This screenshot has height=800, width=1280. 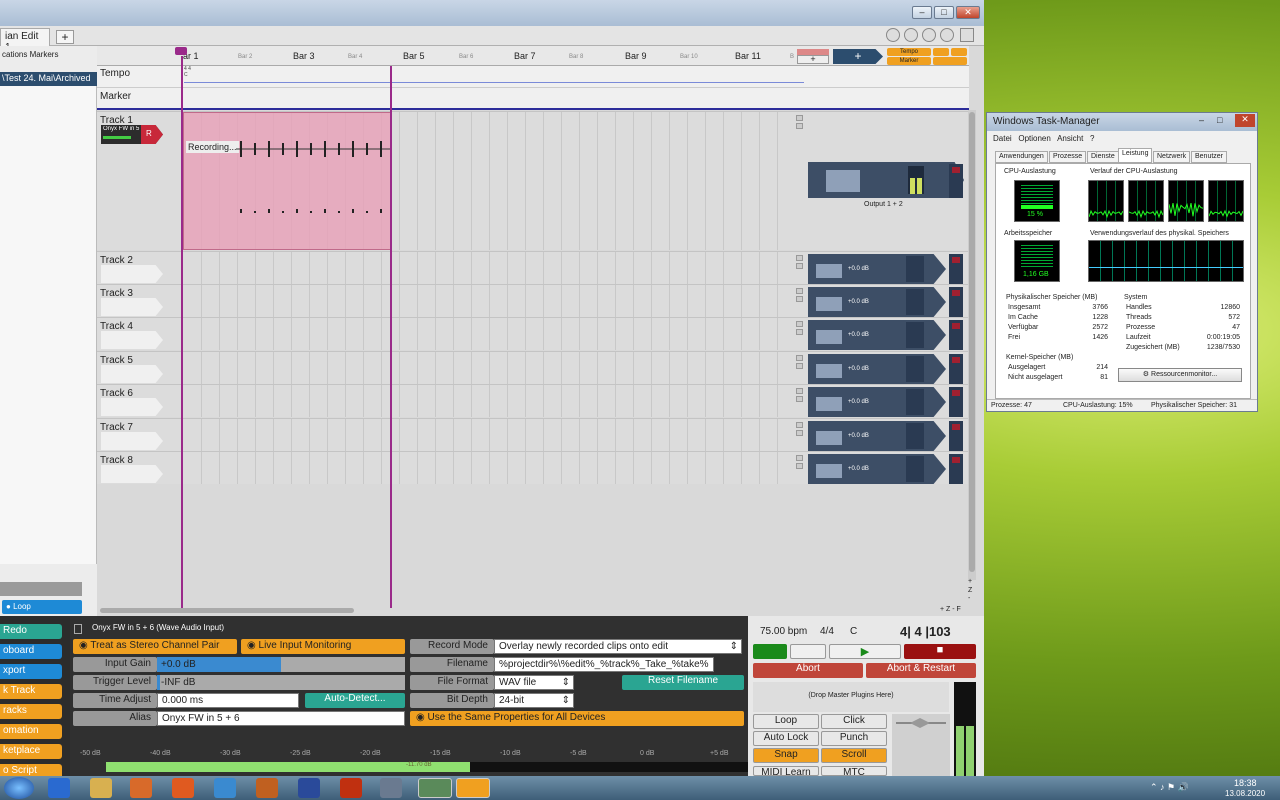 What do you see at coordinates (132, 134) in the screenshot?
I see `input-device-plugin: Onyx FW in 5 + R` at bounding box center [132, 134].